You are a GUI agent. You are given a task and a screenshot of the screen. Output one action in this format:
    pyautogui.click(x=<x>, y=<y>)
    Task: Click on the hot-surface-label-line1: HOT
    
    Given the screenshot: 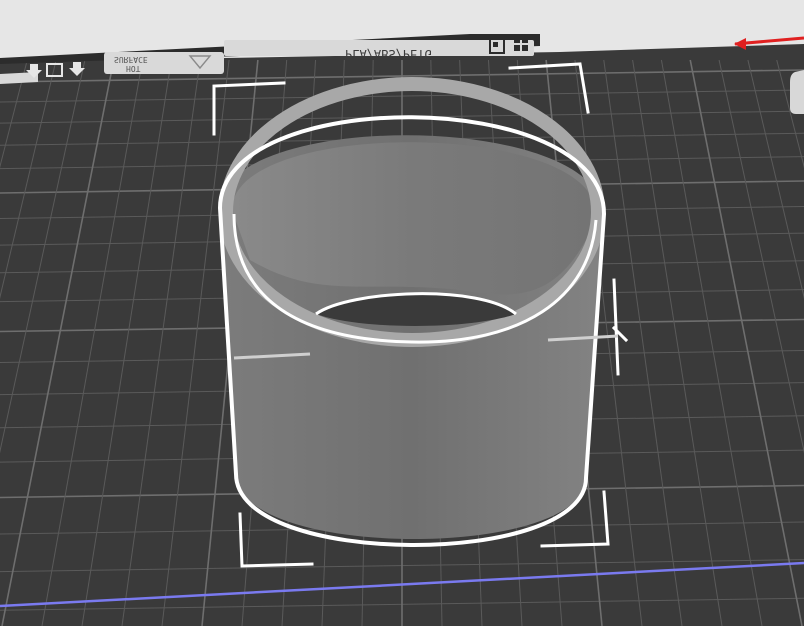 What is the action you would take?
    pyautogui.click(x=133, y=68)
    